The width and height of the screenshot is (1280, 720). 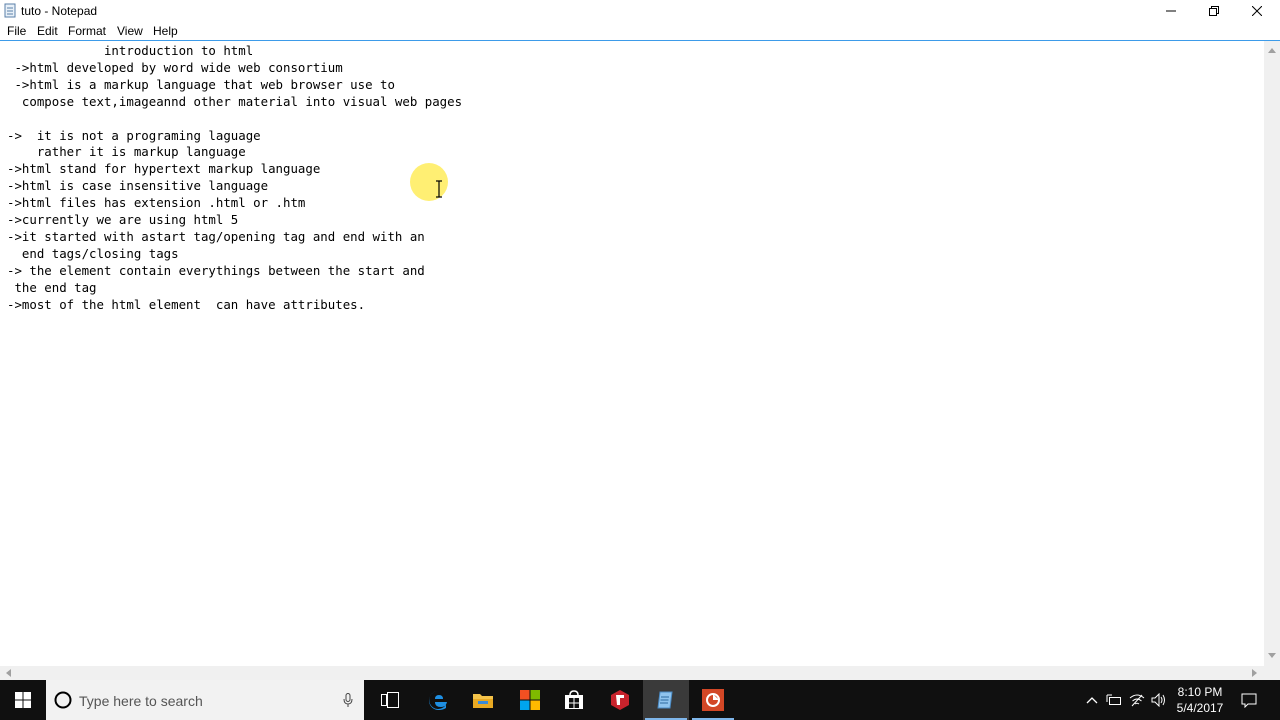 I want to click on task-view-button, so click(x=390, y=700).